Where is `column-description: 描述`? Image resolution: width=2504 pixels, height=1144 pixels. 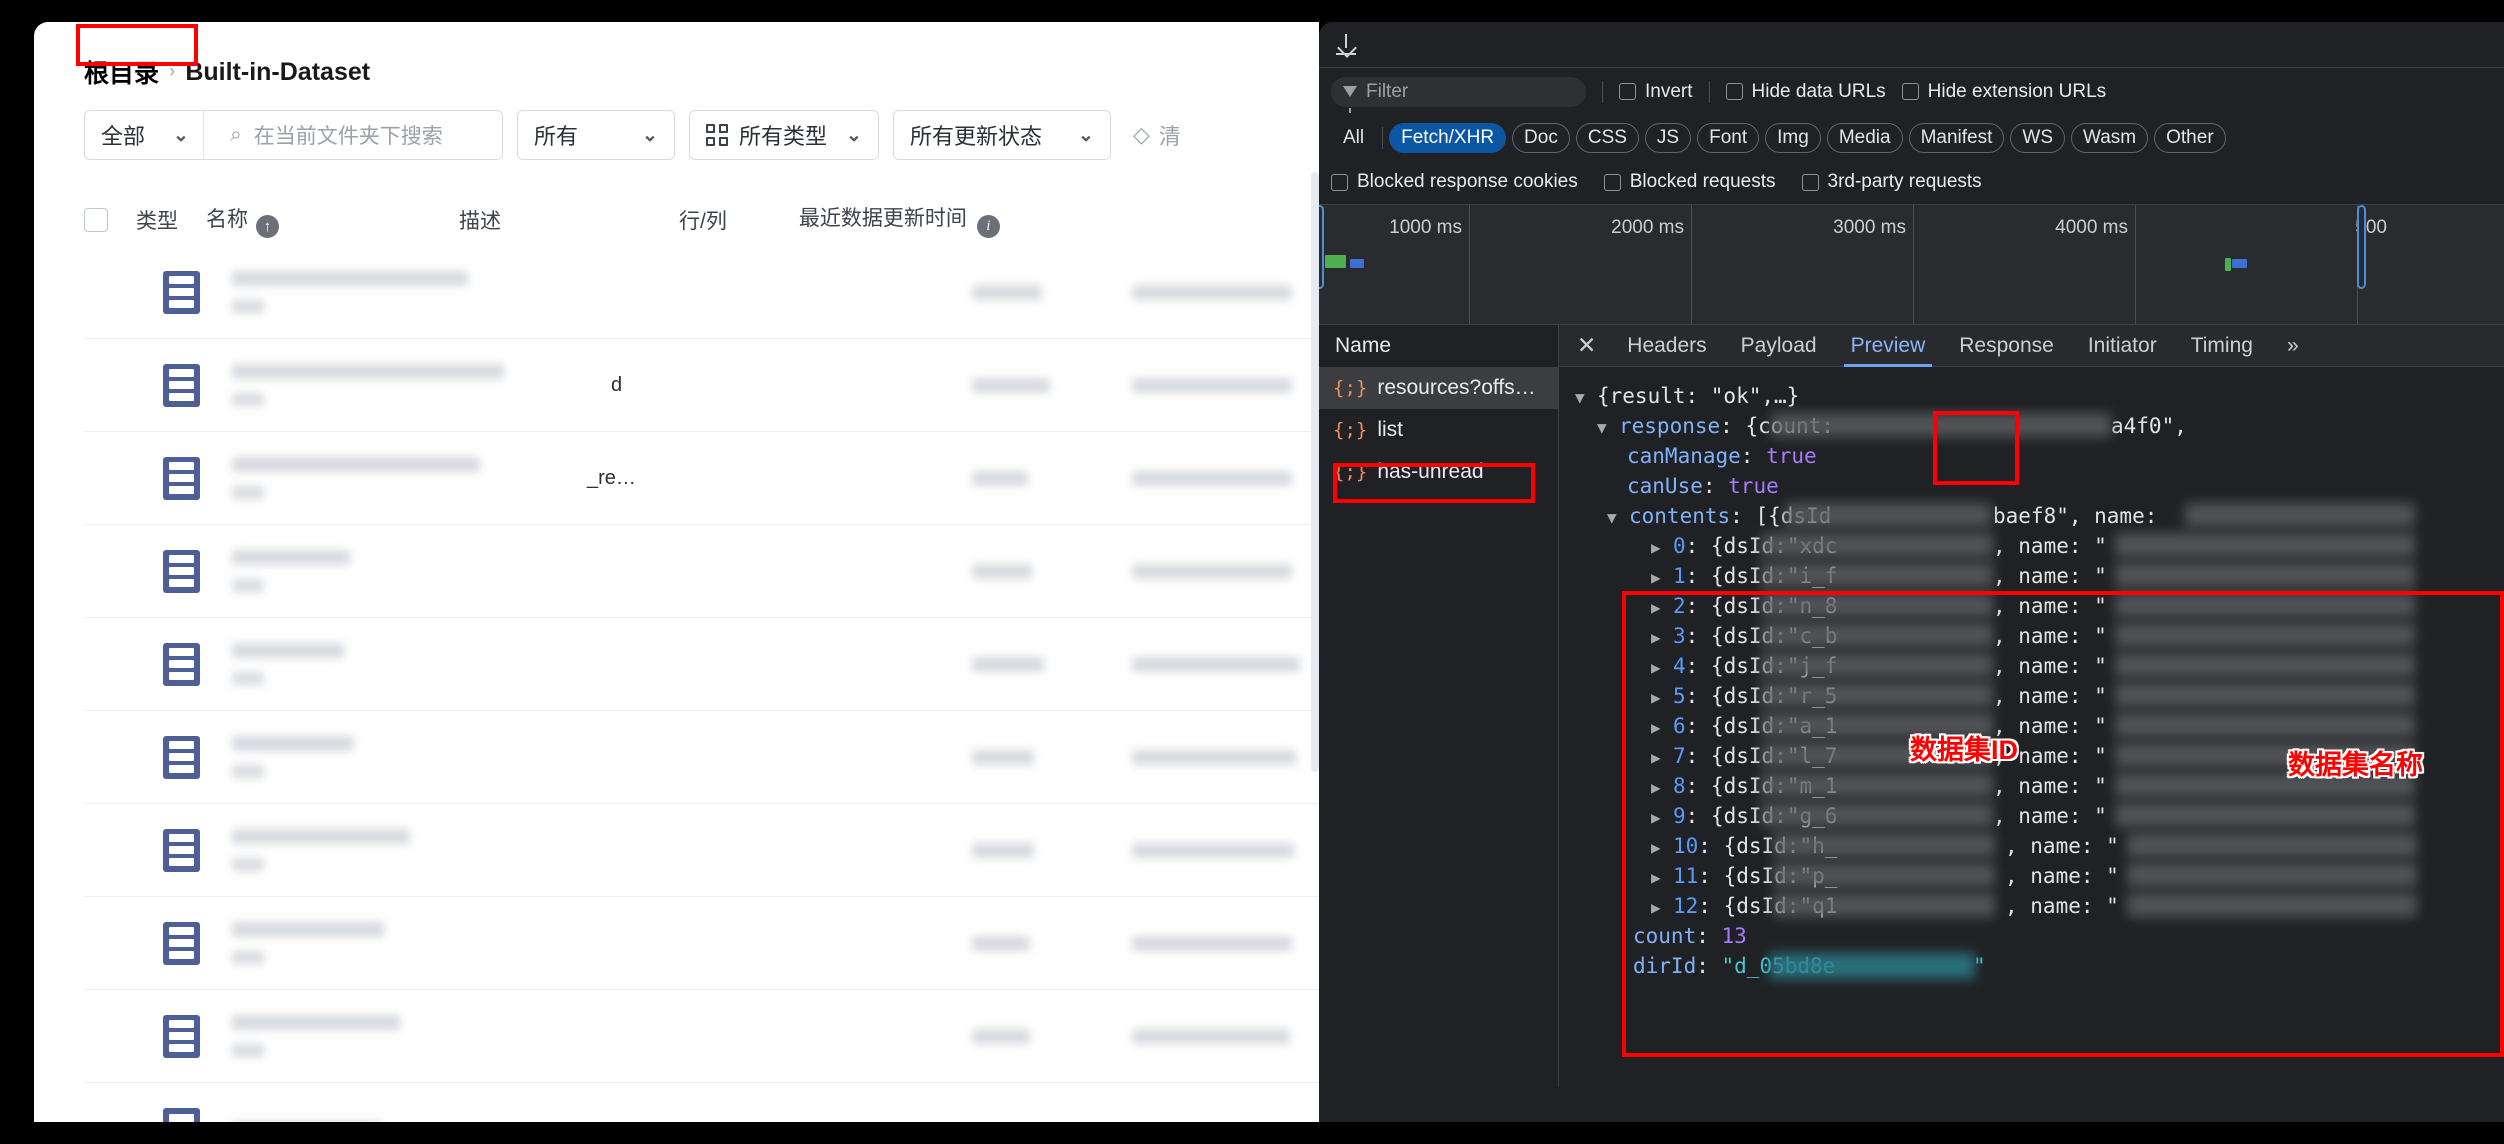 column-description: 描述 is located at coordinates (480, 220).